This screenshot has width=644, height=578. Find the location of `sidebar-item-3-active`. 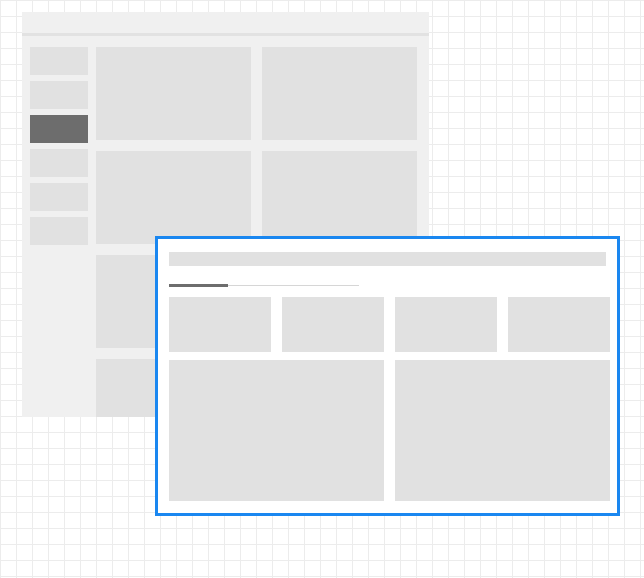

sidebar-item-3-active is located at coordinates (59, 129).